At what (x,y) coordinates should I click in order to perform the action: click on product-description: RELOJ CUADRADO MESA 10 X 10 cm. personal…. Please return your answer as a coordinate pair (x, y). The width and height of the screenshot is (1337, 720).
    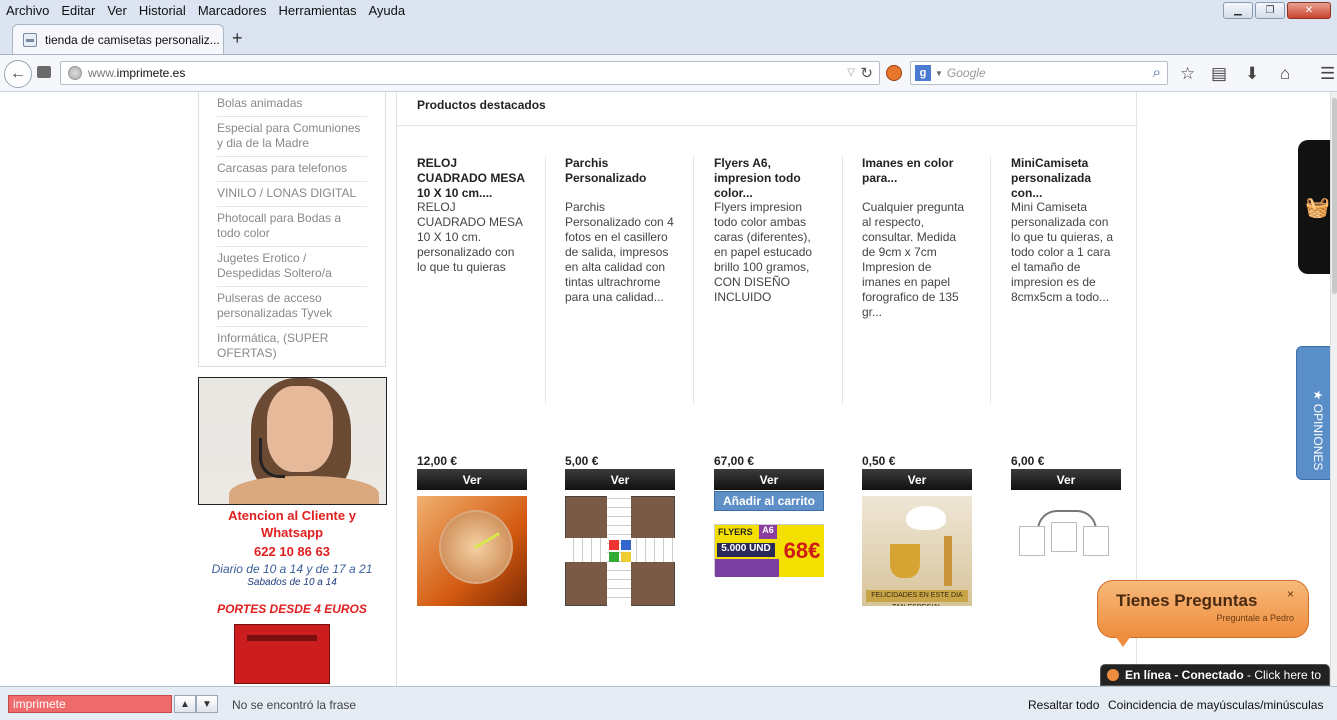
    Looking at the image, I should click on (470, 237).